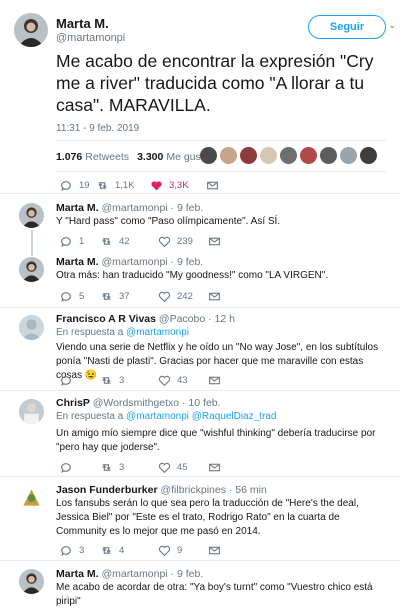  What do you see at coordinates (107, 490) in the screenshot?
I see `author-name: Jason Funderburker` at bounding box center [107, 490].